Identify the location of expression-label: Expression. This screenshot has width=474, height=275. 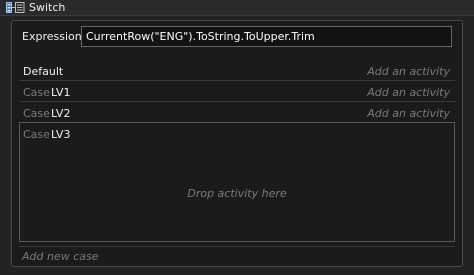
(52, 36).